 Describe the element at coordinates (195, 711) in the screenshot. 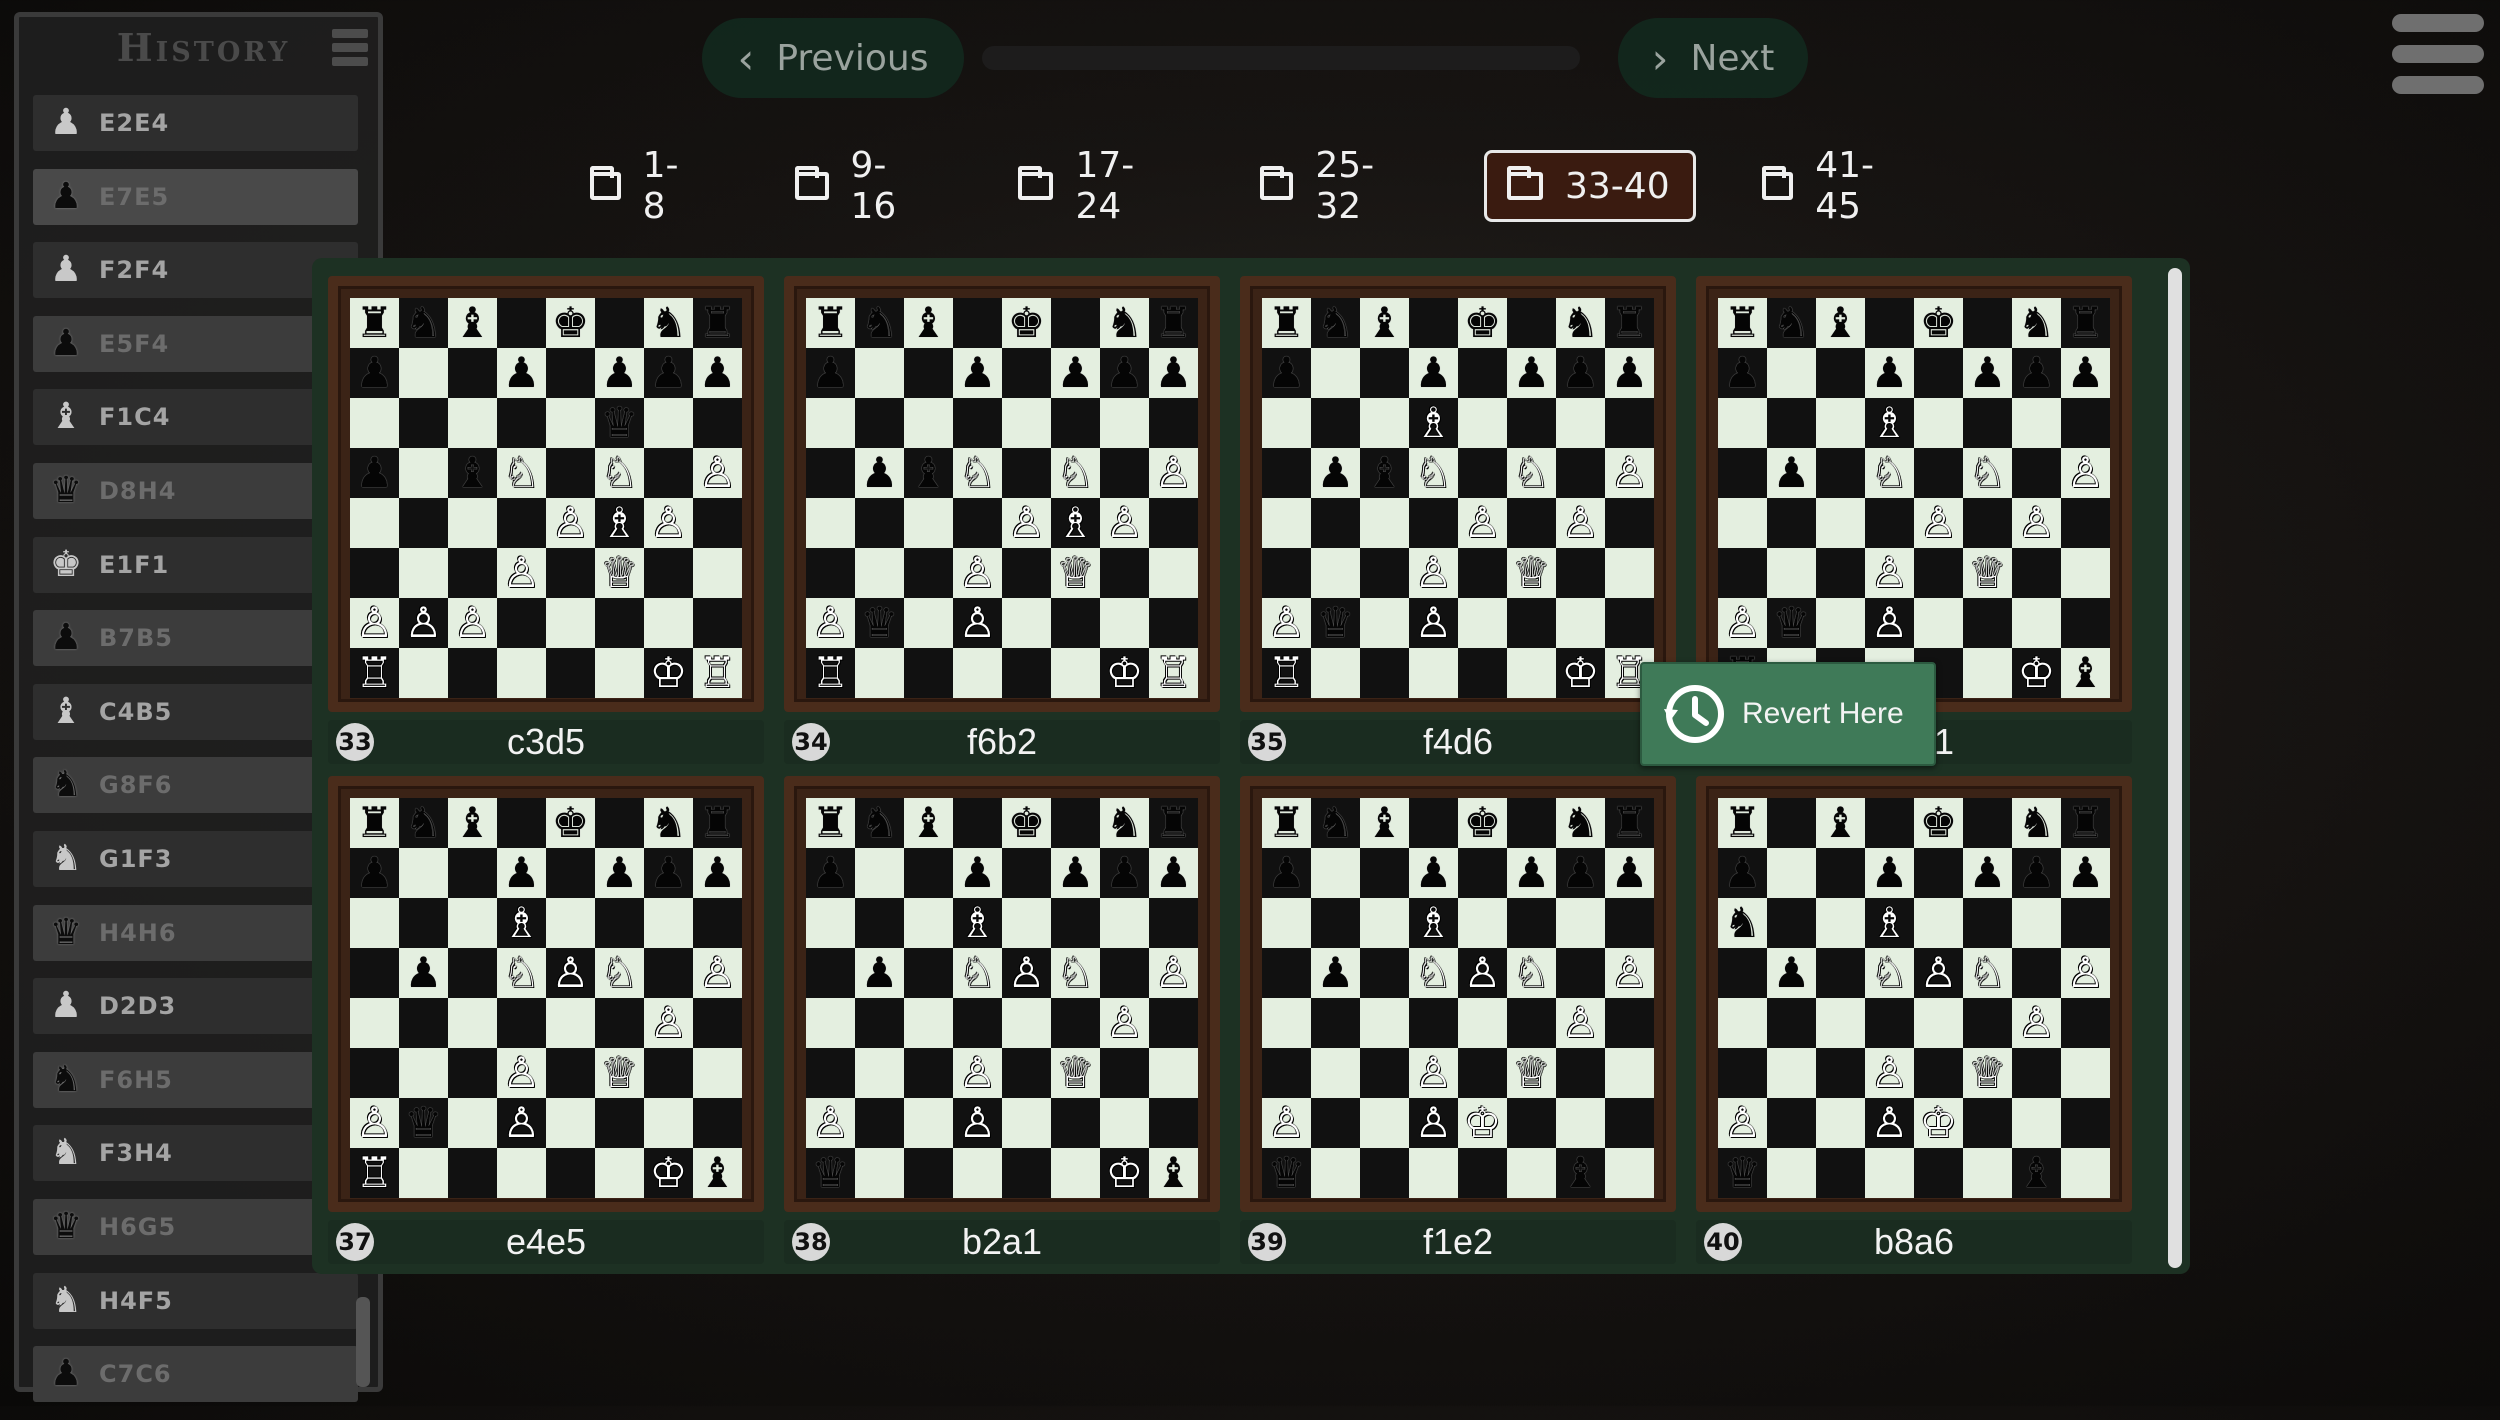

I see `history-row: ♝ C4B5` at that location.